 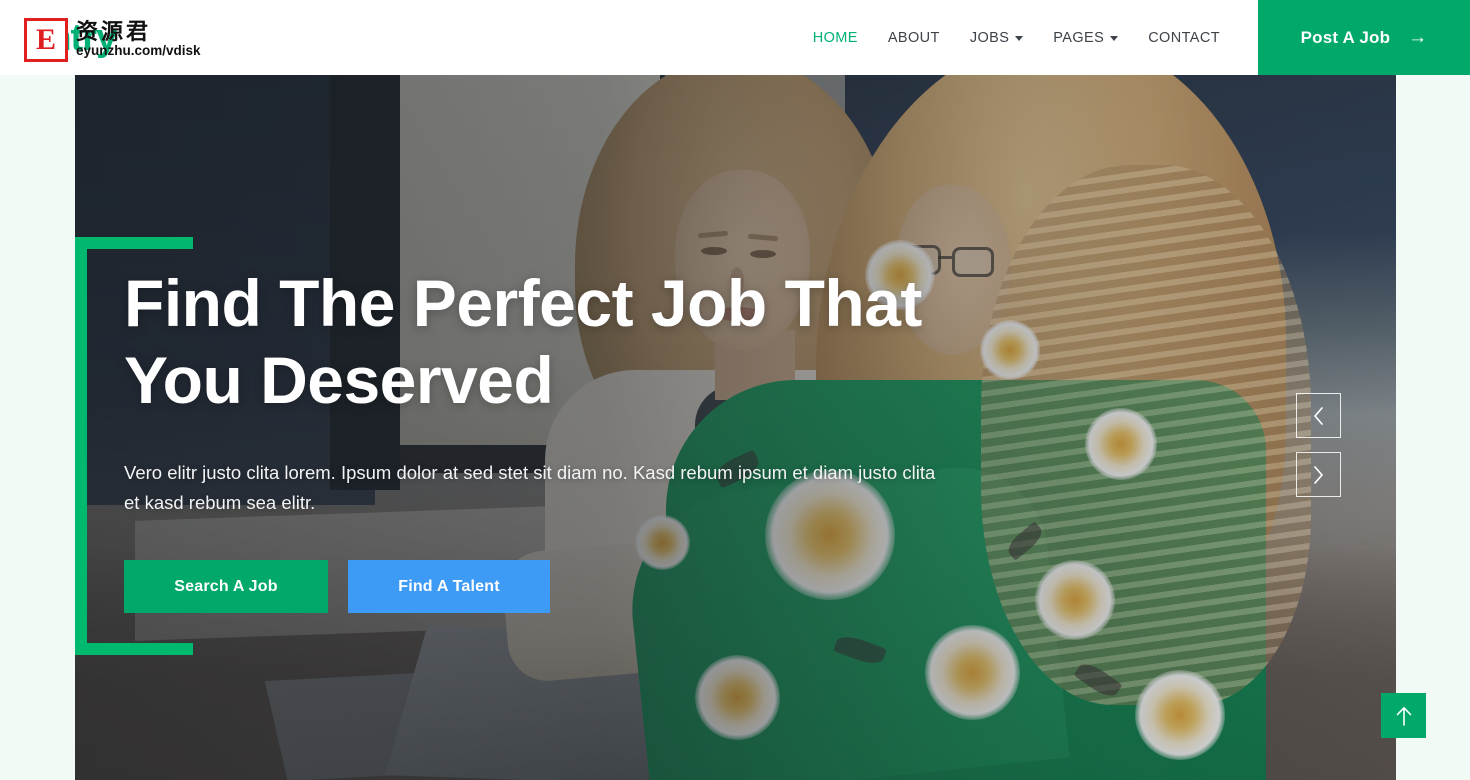 I want to click on back-to-top-button, so click(x=1403, y=715).